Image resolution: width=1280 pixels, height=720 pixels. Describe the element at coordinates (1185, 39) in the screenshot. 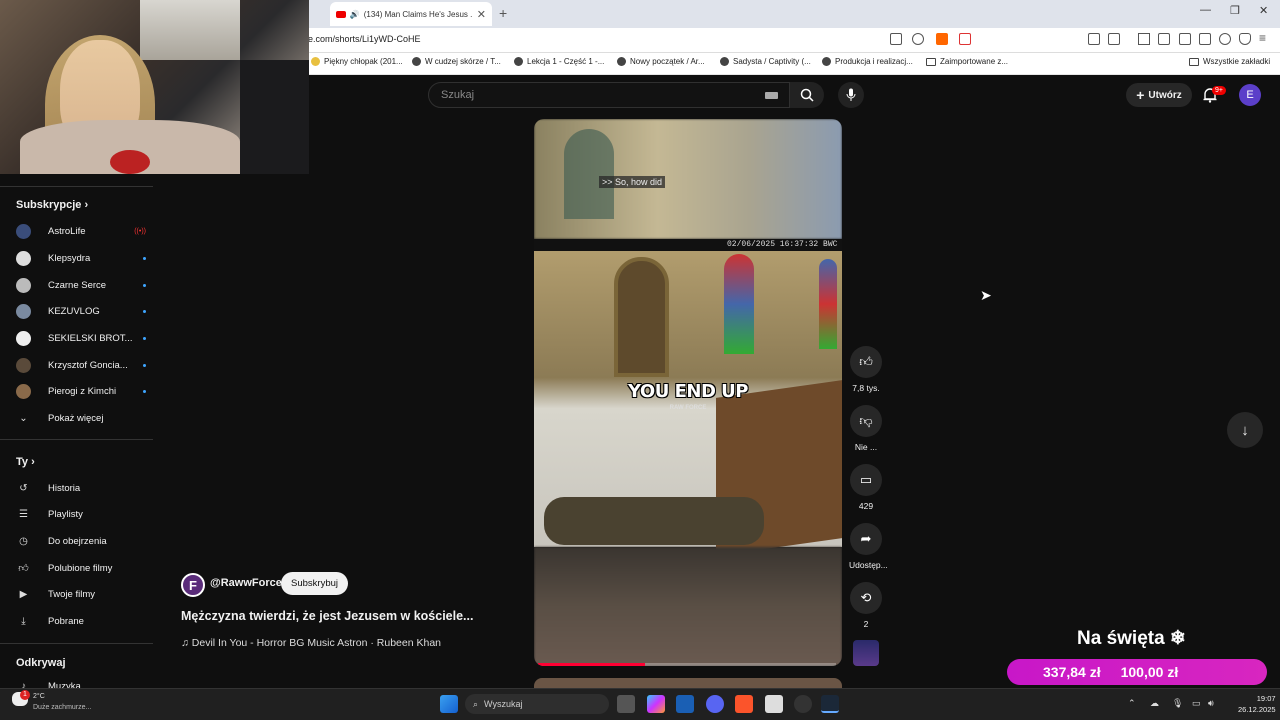

I see `sidebar-icon` at that location.